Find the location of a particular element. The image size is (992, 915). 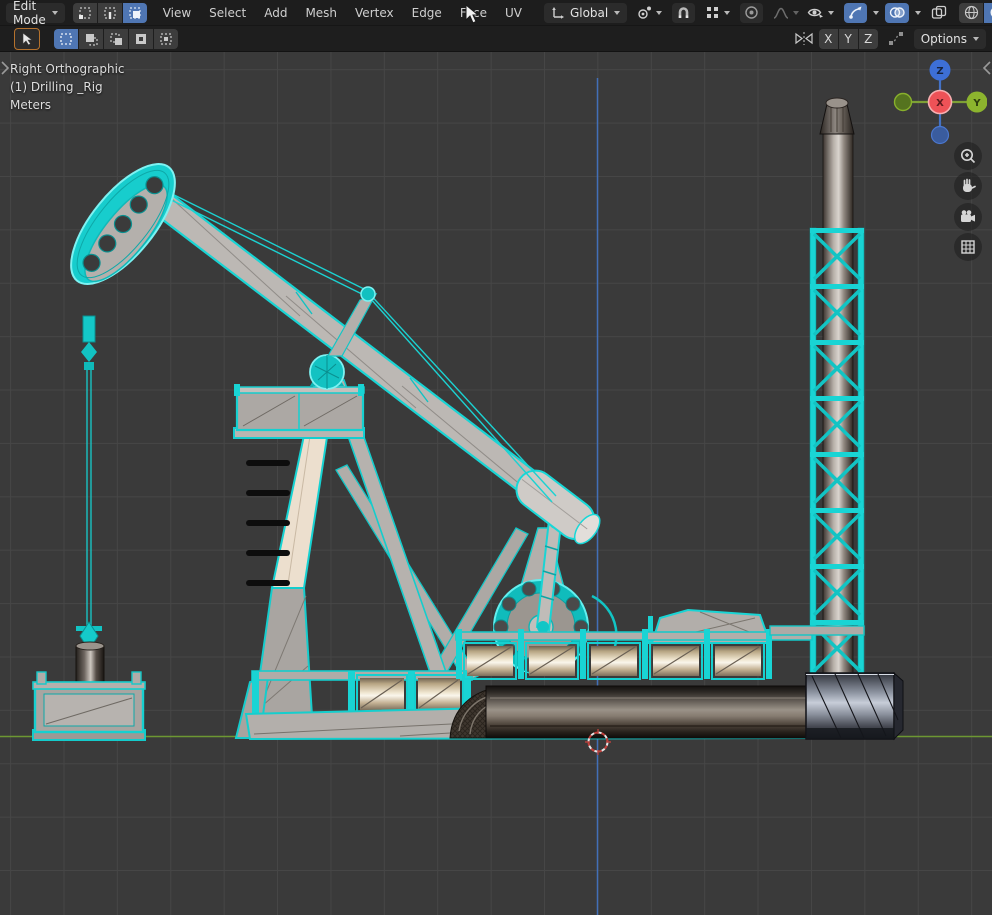

selection-mode-invert is located at coordinates (141, 38).